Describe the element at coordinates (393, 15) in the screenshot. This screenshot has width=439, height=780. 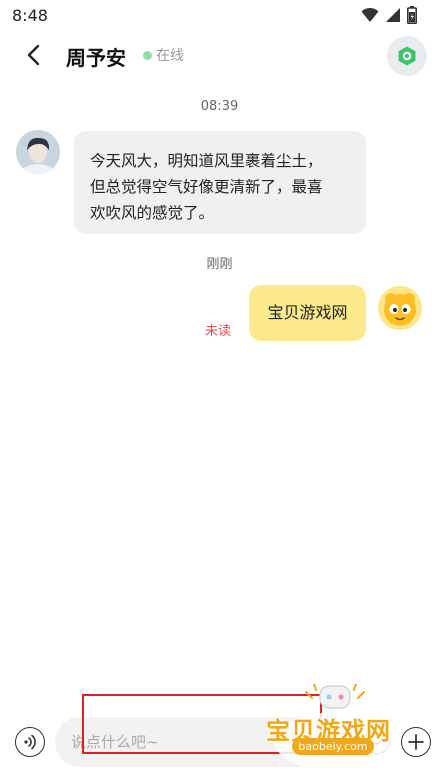
I see `signal-icon` at that location.